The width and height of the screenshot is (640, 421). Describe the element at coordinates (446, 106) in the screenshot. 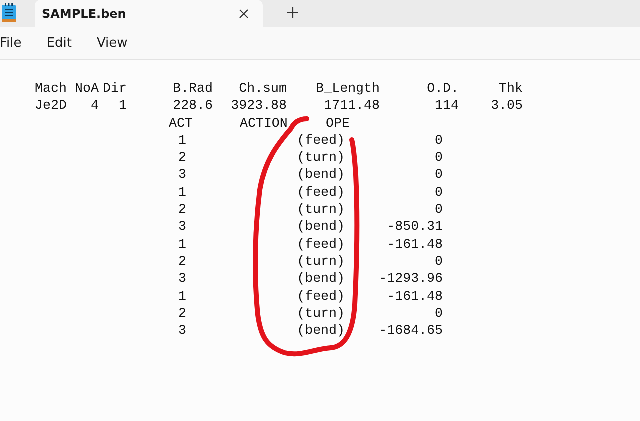

I see `text-token: 114` at that location.